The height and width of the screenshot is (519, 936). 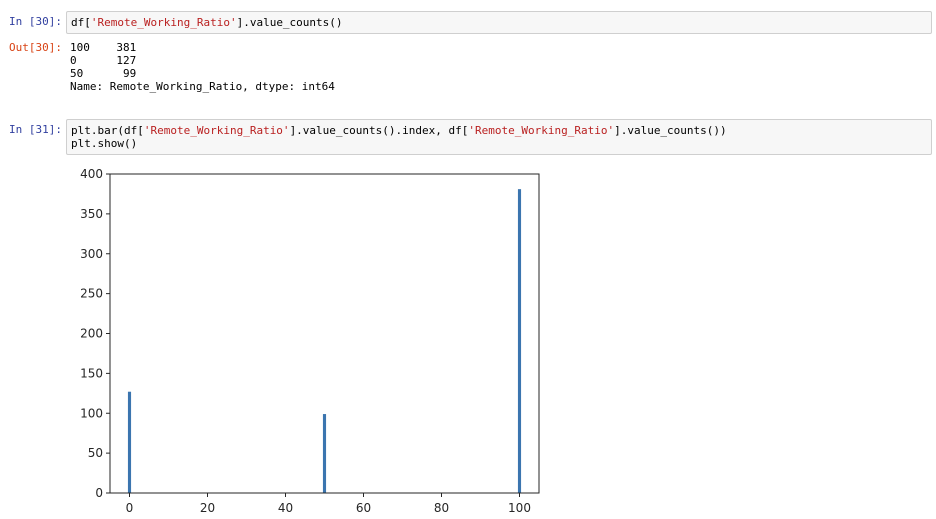 What do you see at coordinates (207, 508) in the screenshot?
I see `x-tick-label: 20` at bounding box center [207, 508].